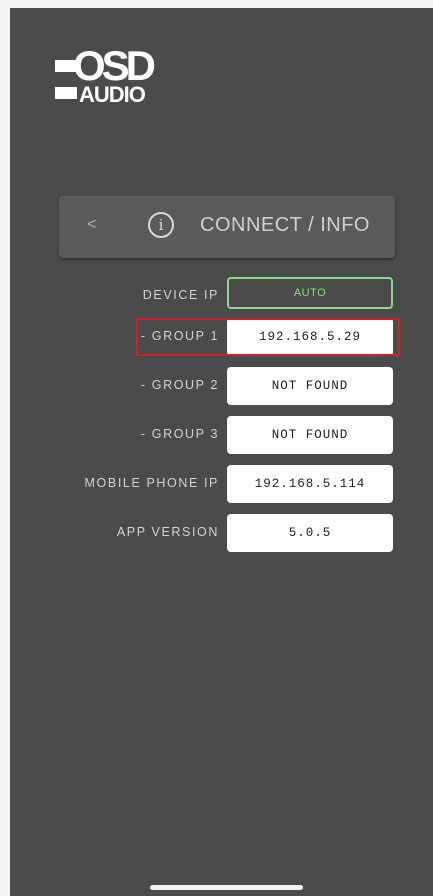 This screenshot has width=433, height=896. I want to click on header-title: CONNECT / INFO, so click(285, 225).